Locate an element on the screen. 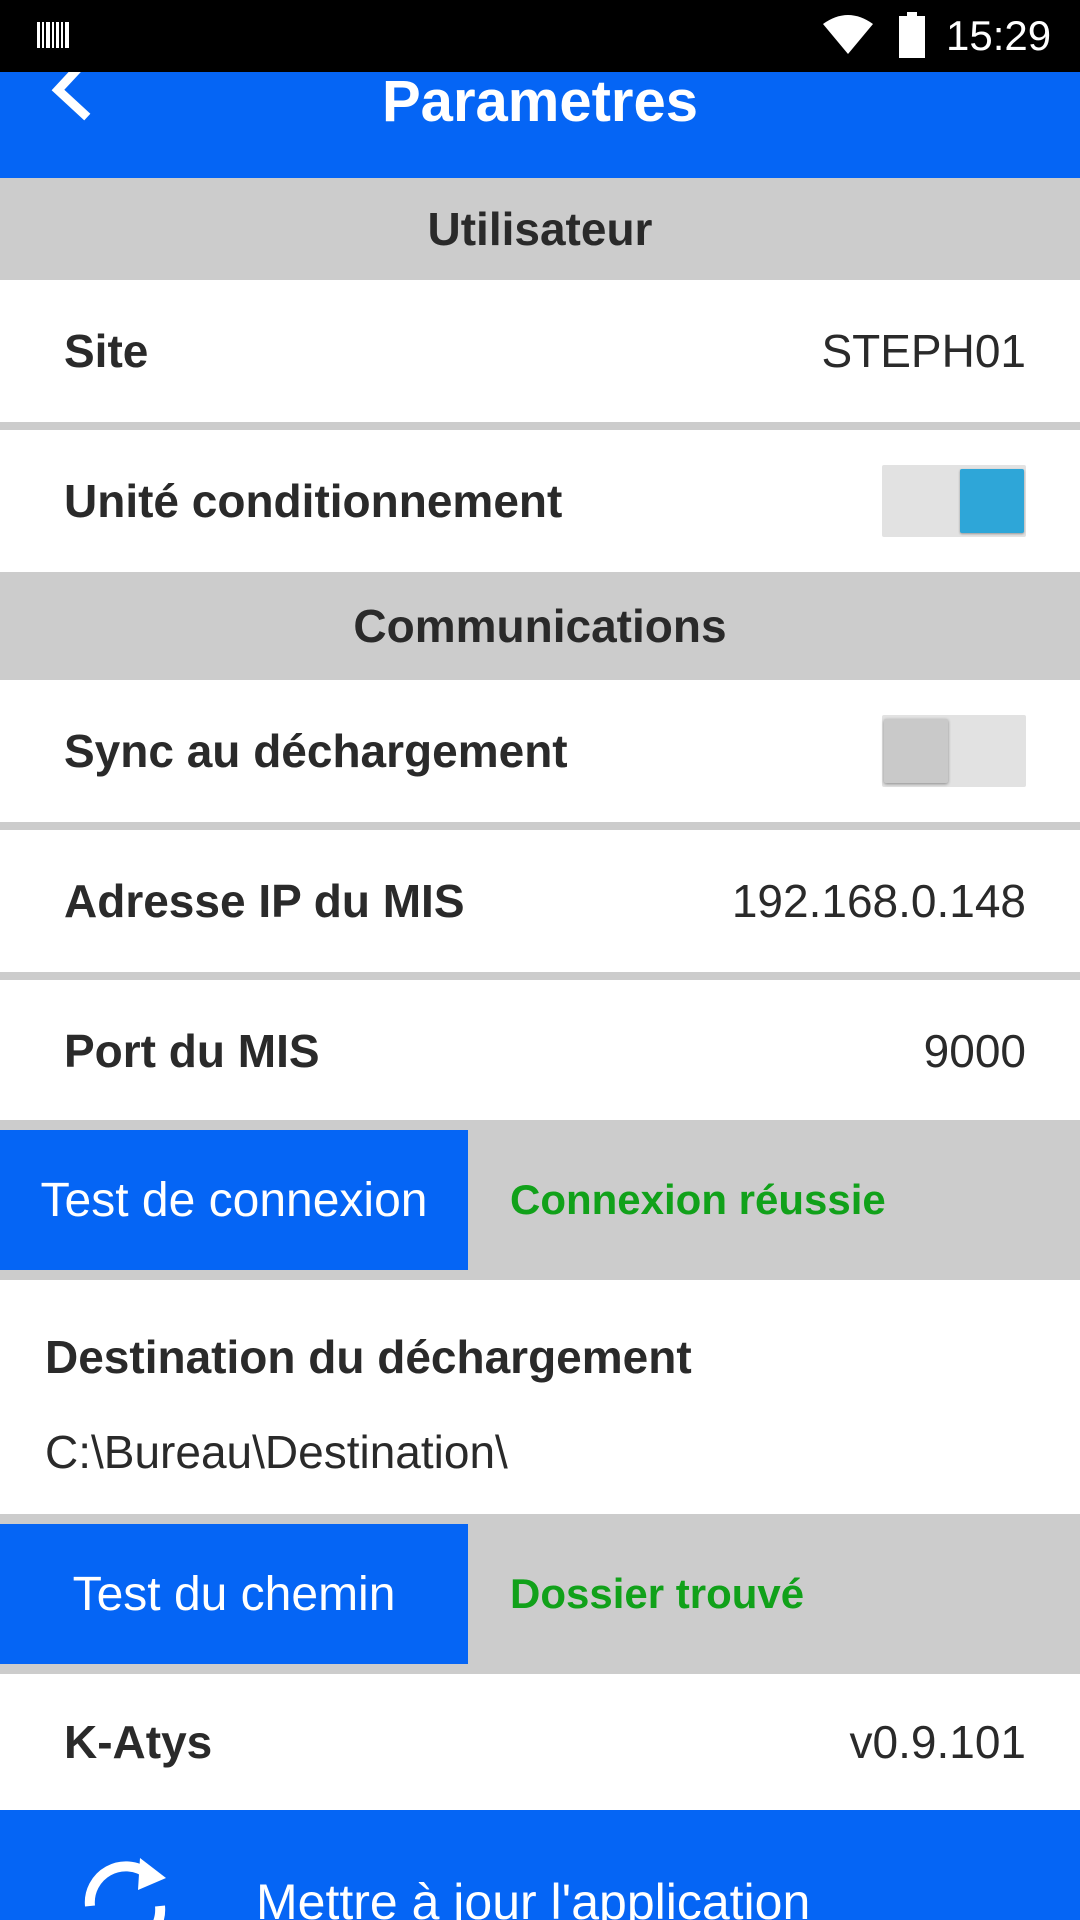 This screenshot has height=1920, width=1080. destination-path: C:\Bureau\Destination\ is located at coordinates (276, 1452).